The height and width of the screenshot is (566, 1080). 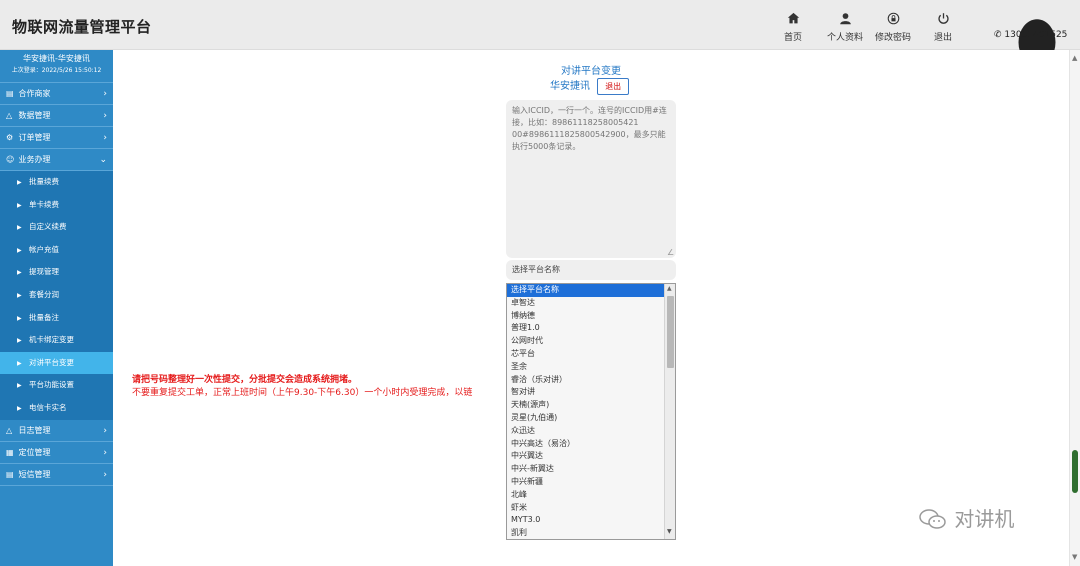 I want to click on sidebar-sub-item: ▶ 批量续费, so click(x=56, y=182).